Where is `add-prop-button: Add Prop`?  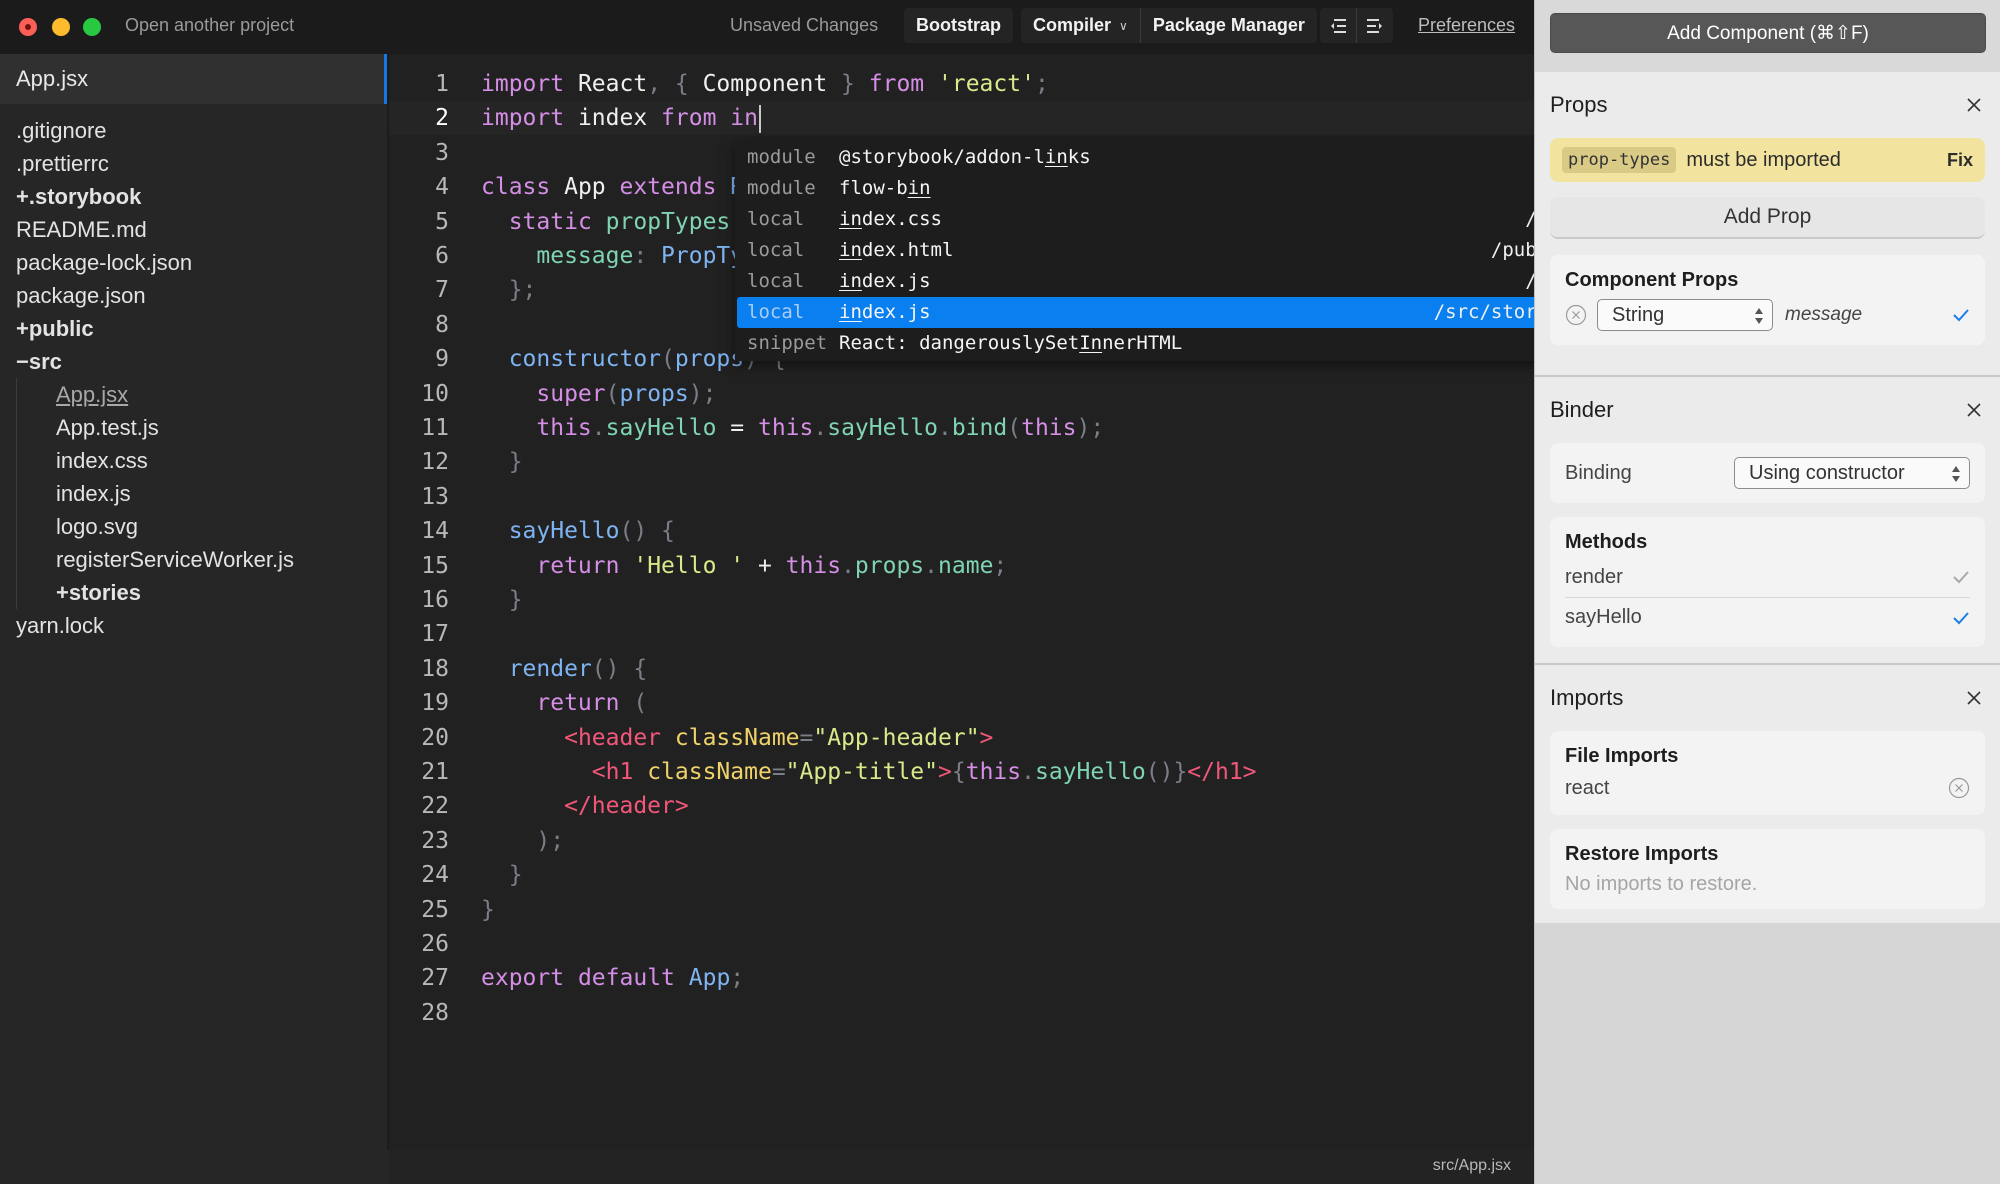
add-prop-button: Add Prop is located at coordinates (1767, 218).